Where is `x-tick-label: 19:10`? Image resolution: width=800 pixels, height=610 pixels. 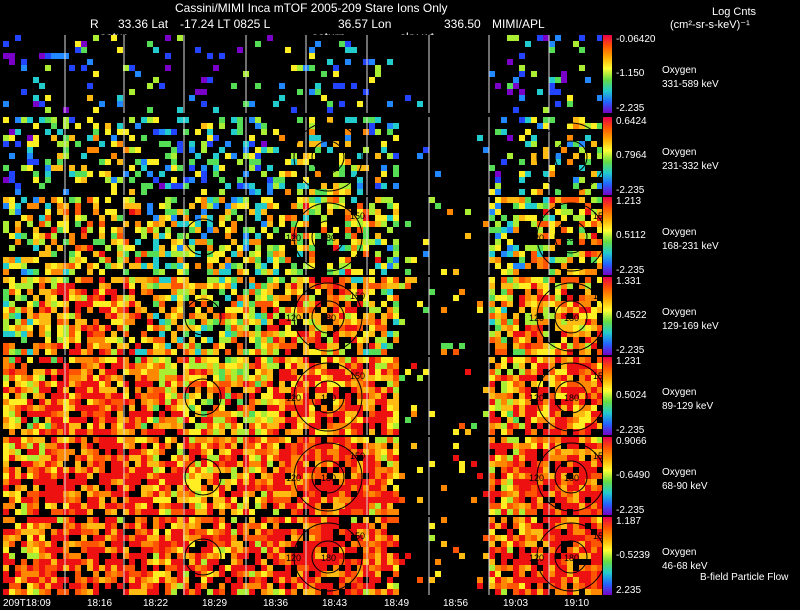
x-tick-label: 19:10 is located at coordinates (576, 603).